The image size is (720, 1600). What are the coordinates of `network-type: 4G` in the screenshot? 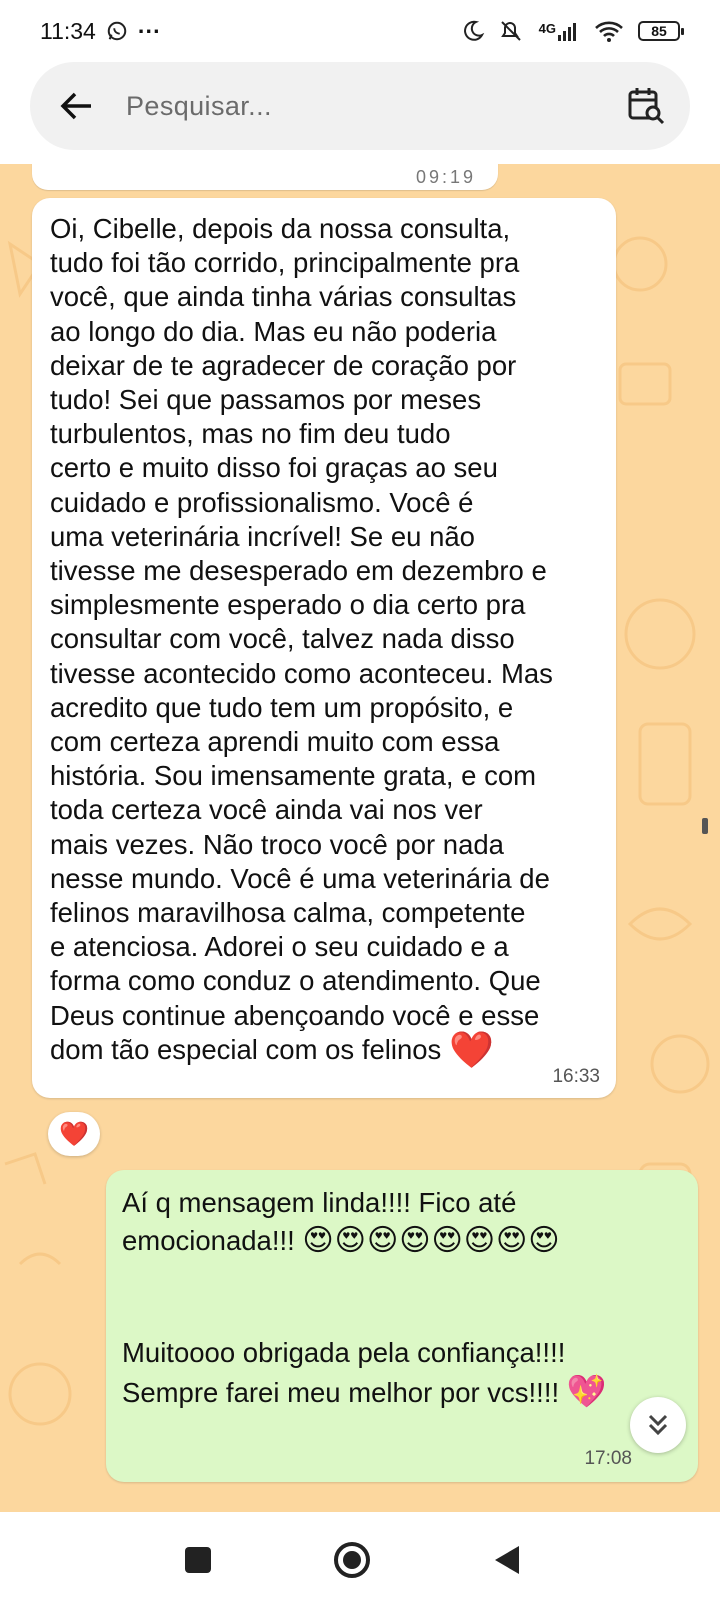 It's located at (547, 28).